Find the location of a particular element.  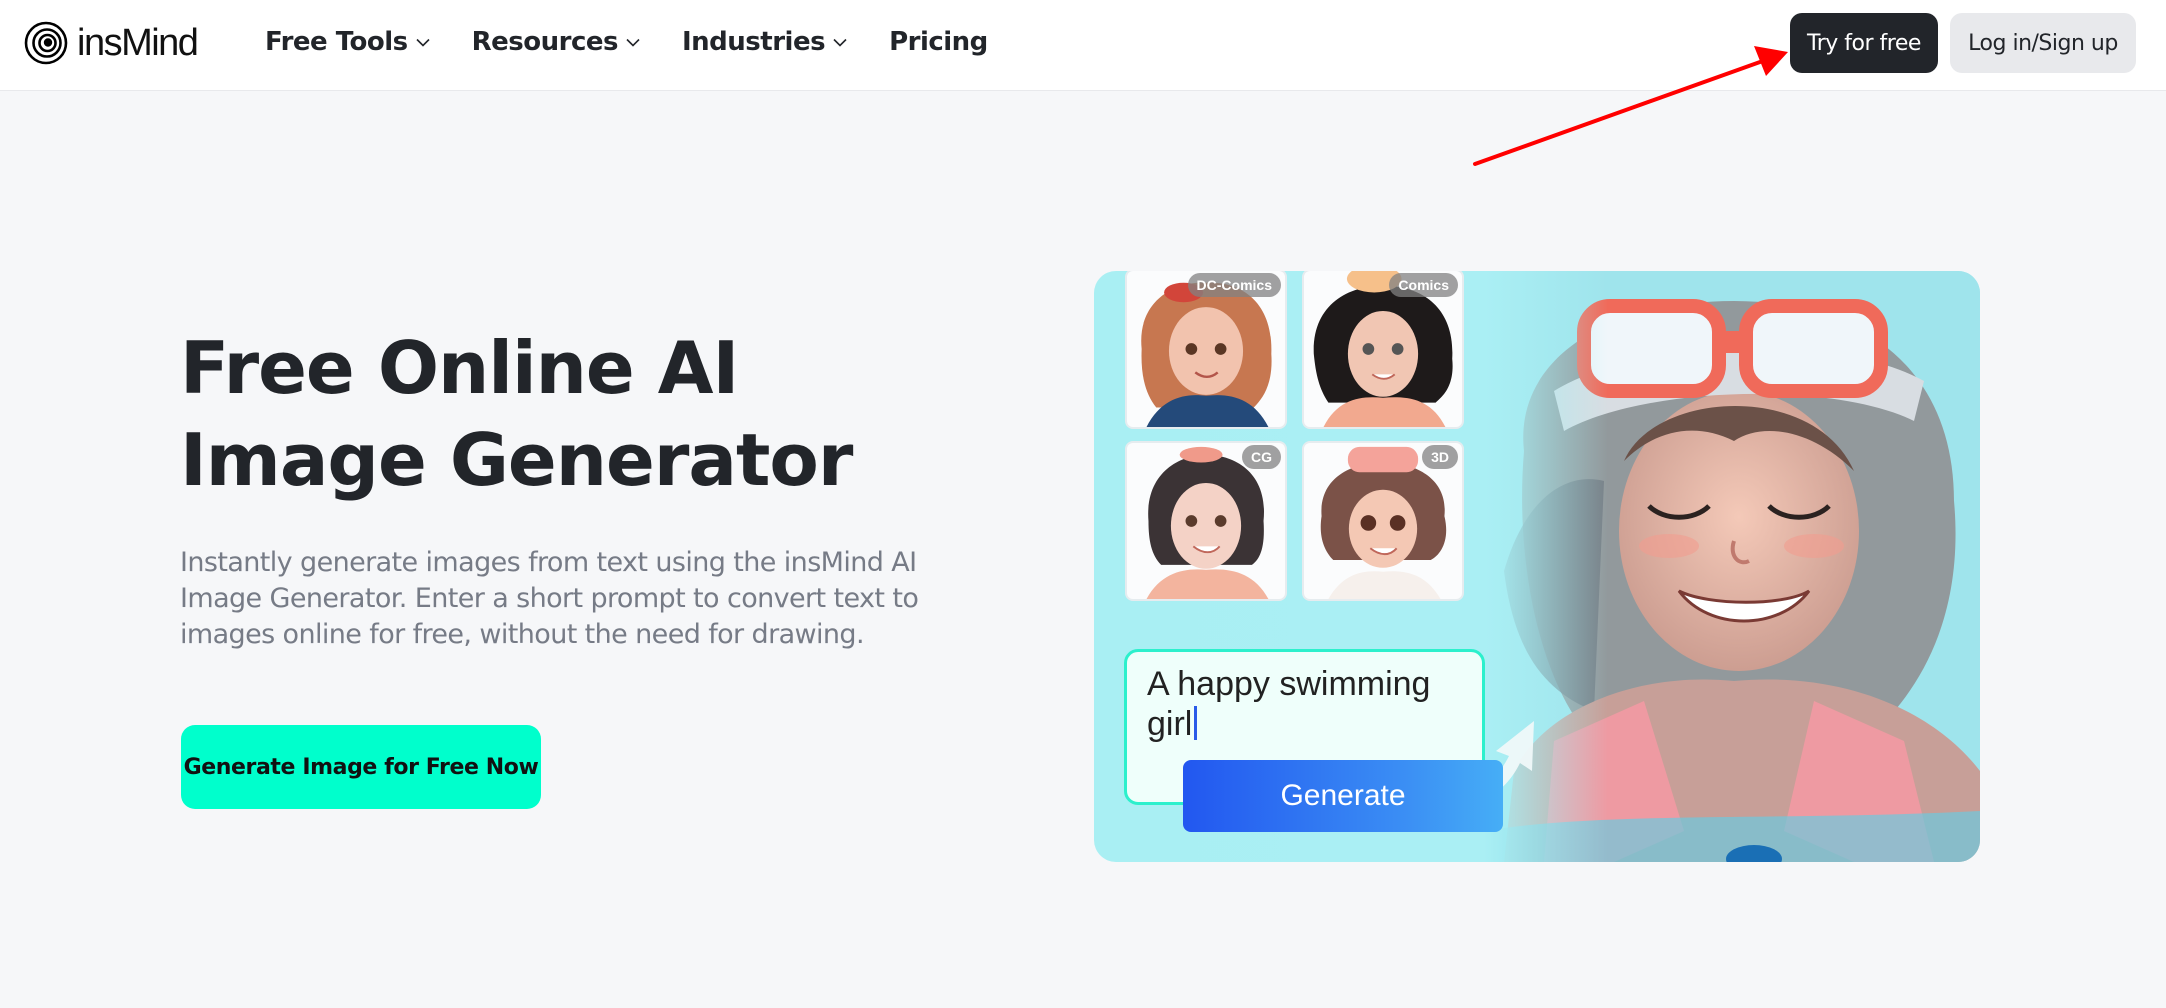

swimming-girl-illustration is located at coordinates (1732, 566).